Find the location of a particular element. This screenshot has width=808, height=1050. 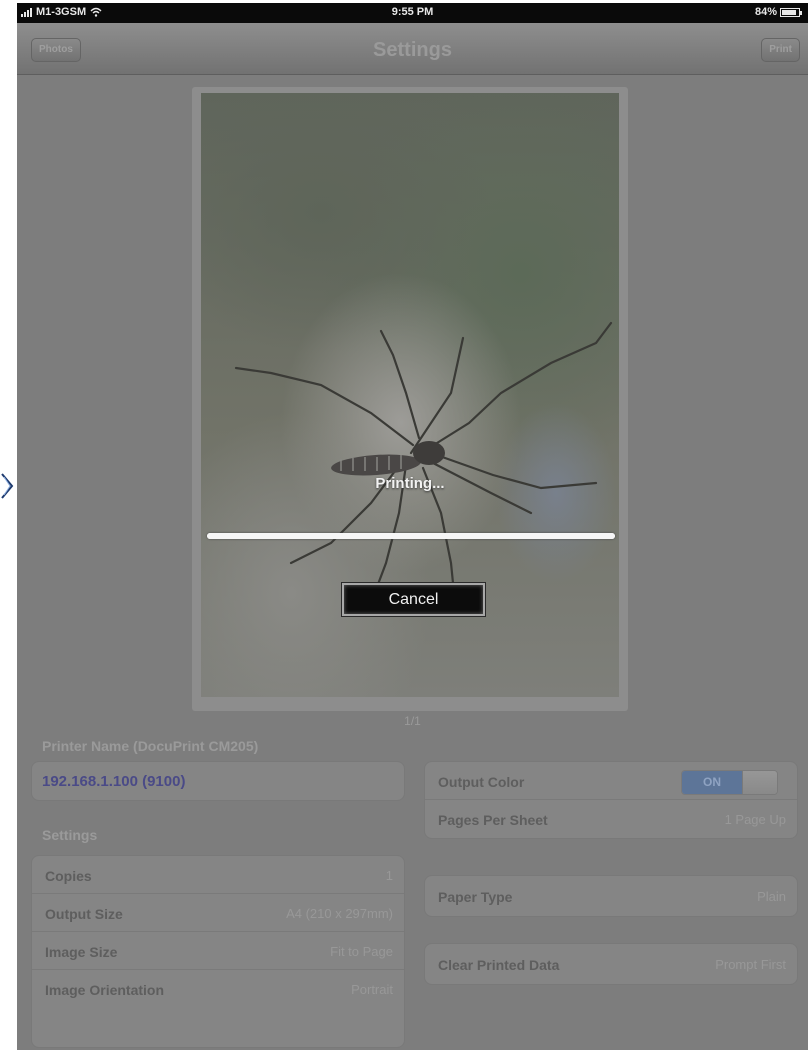

paper-type-value: Plain is located at coordinates (771, 896).